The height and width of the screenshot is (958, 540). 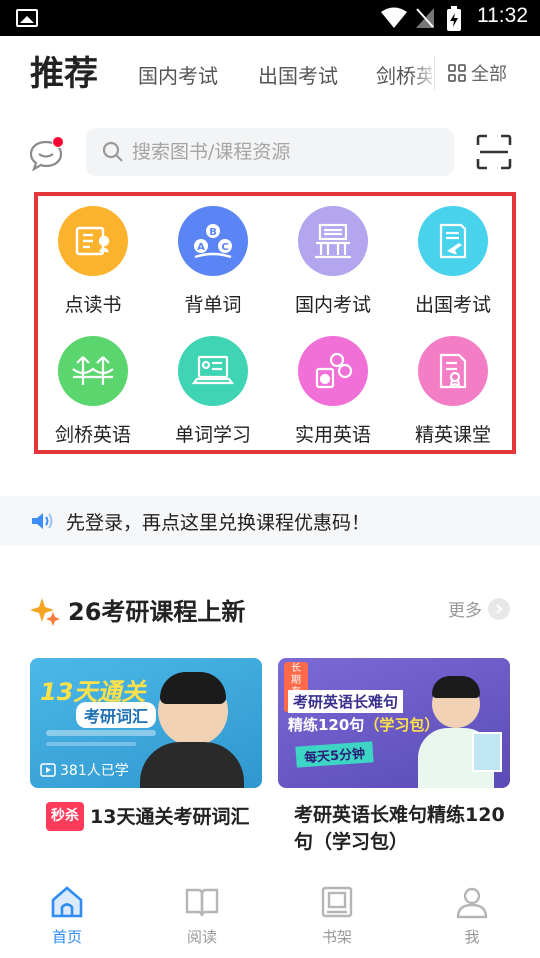 I want to click on all-categories-button: 全部, so click(x=477, y=73).